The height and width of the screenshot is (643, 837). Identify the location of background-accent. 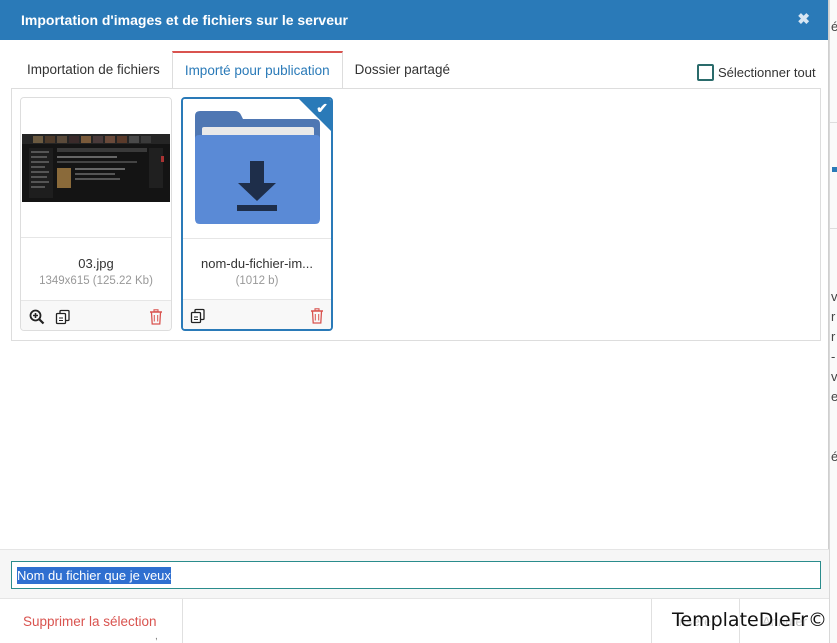
(834, 169).